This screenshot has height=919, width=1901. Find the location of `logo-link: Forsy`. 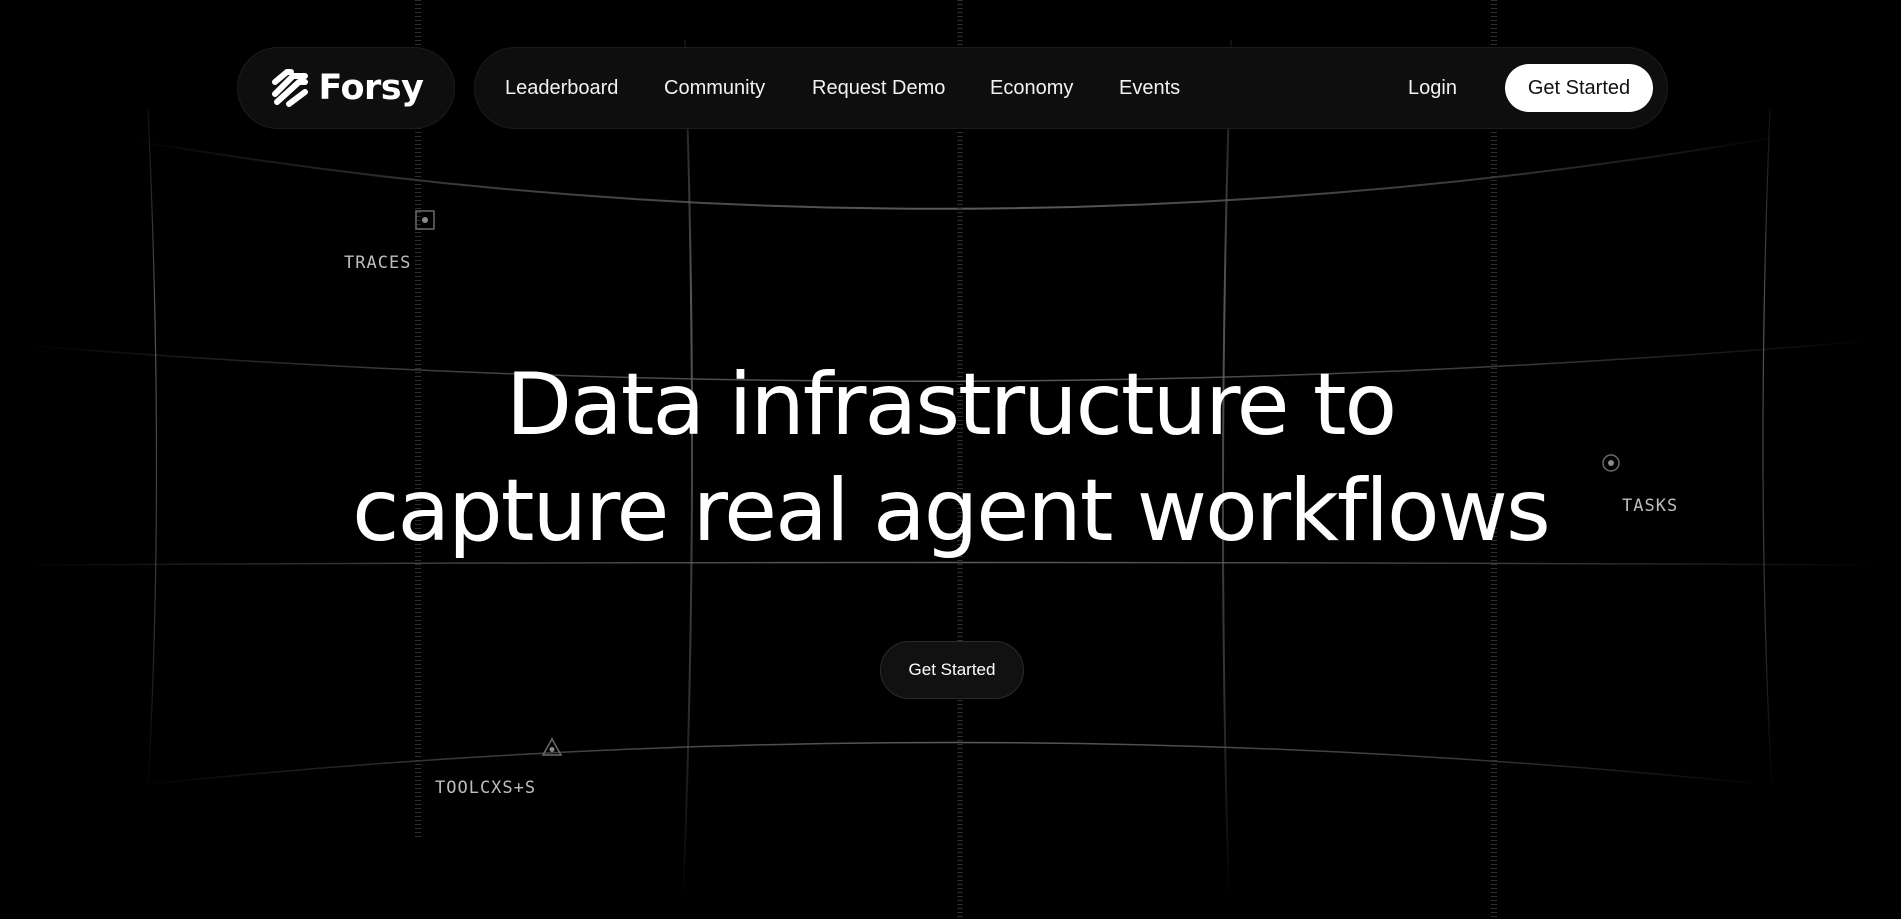

logo-link: Forsy is located at coordinates (346, 88).